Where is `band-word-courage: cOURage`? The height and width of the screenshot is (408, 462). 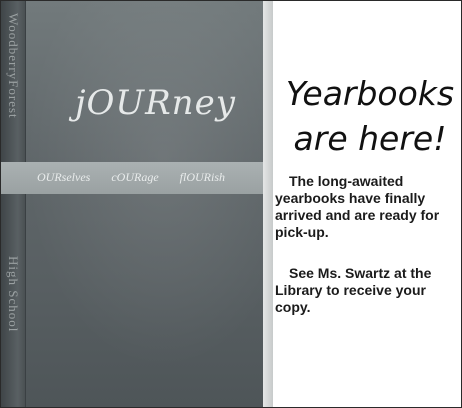
band-word-courage: cOURage is located at coordinates (135, 177).